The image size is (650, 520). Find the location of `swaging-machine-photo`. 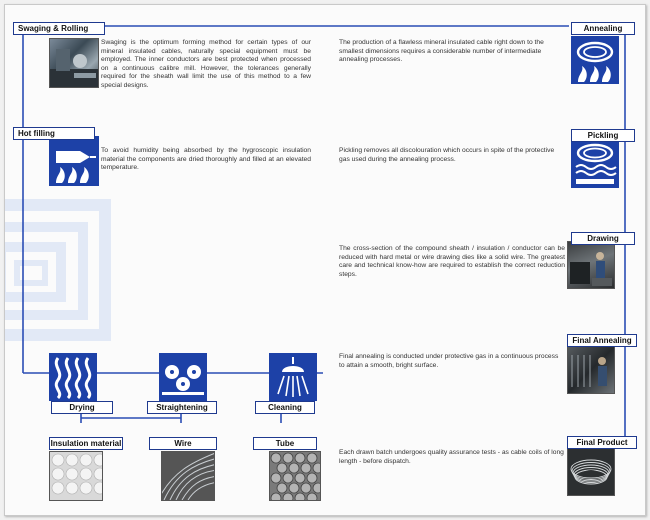

swaging-machine-photo is located at coordinates (74, 63).